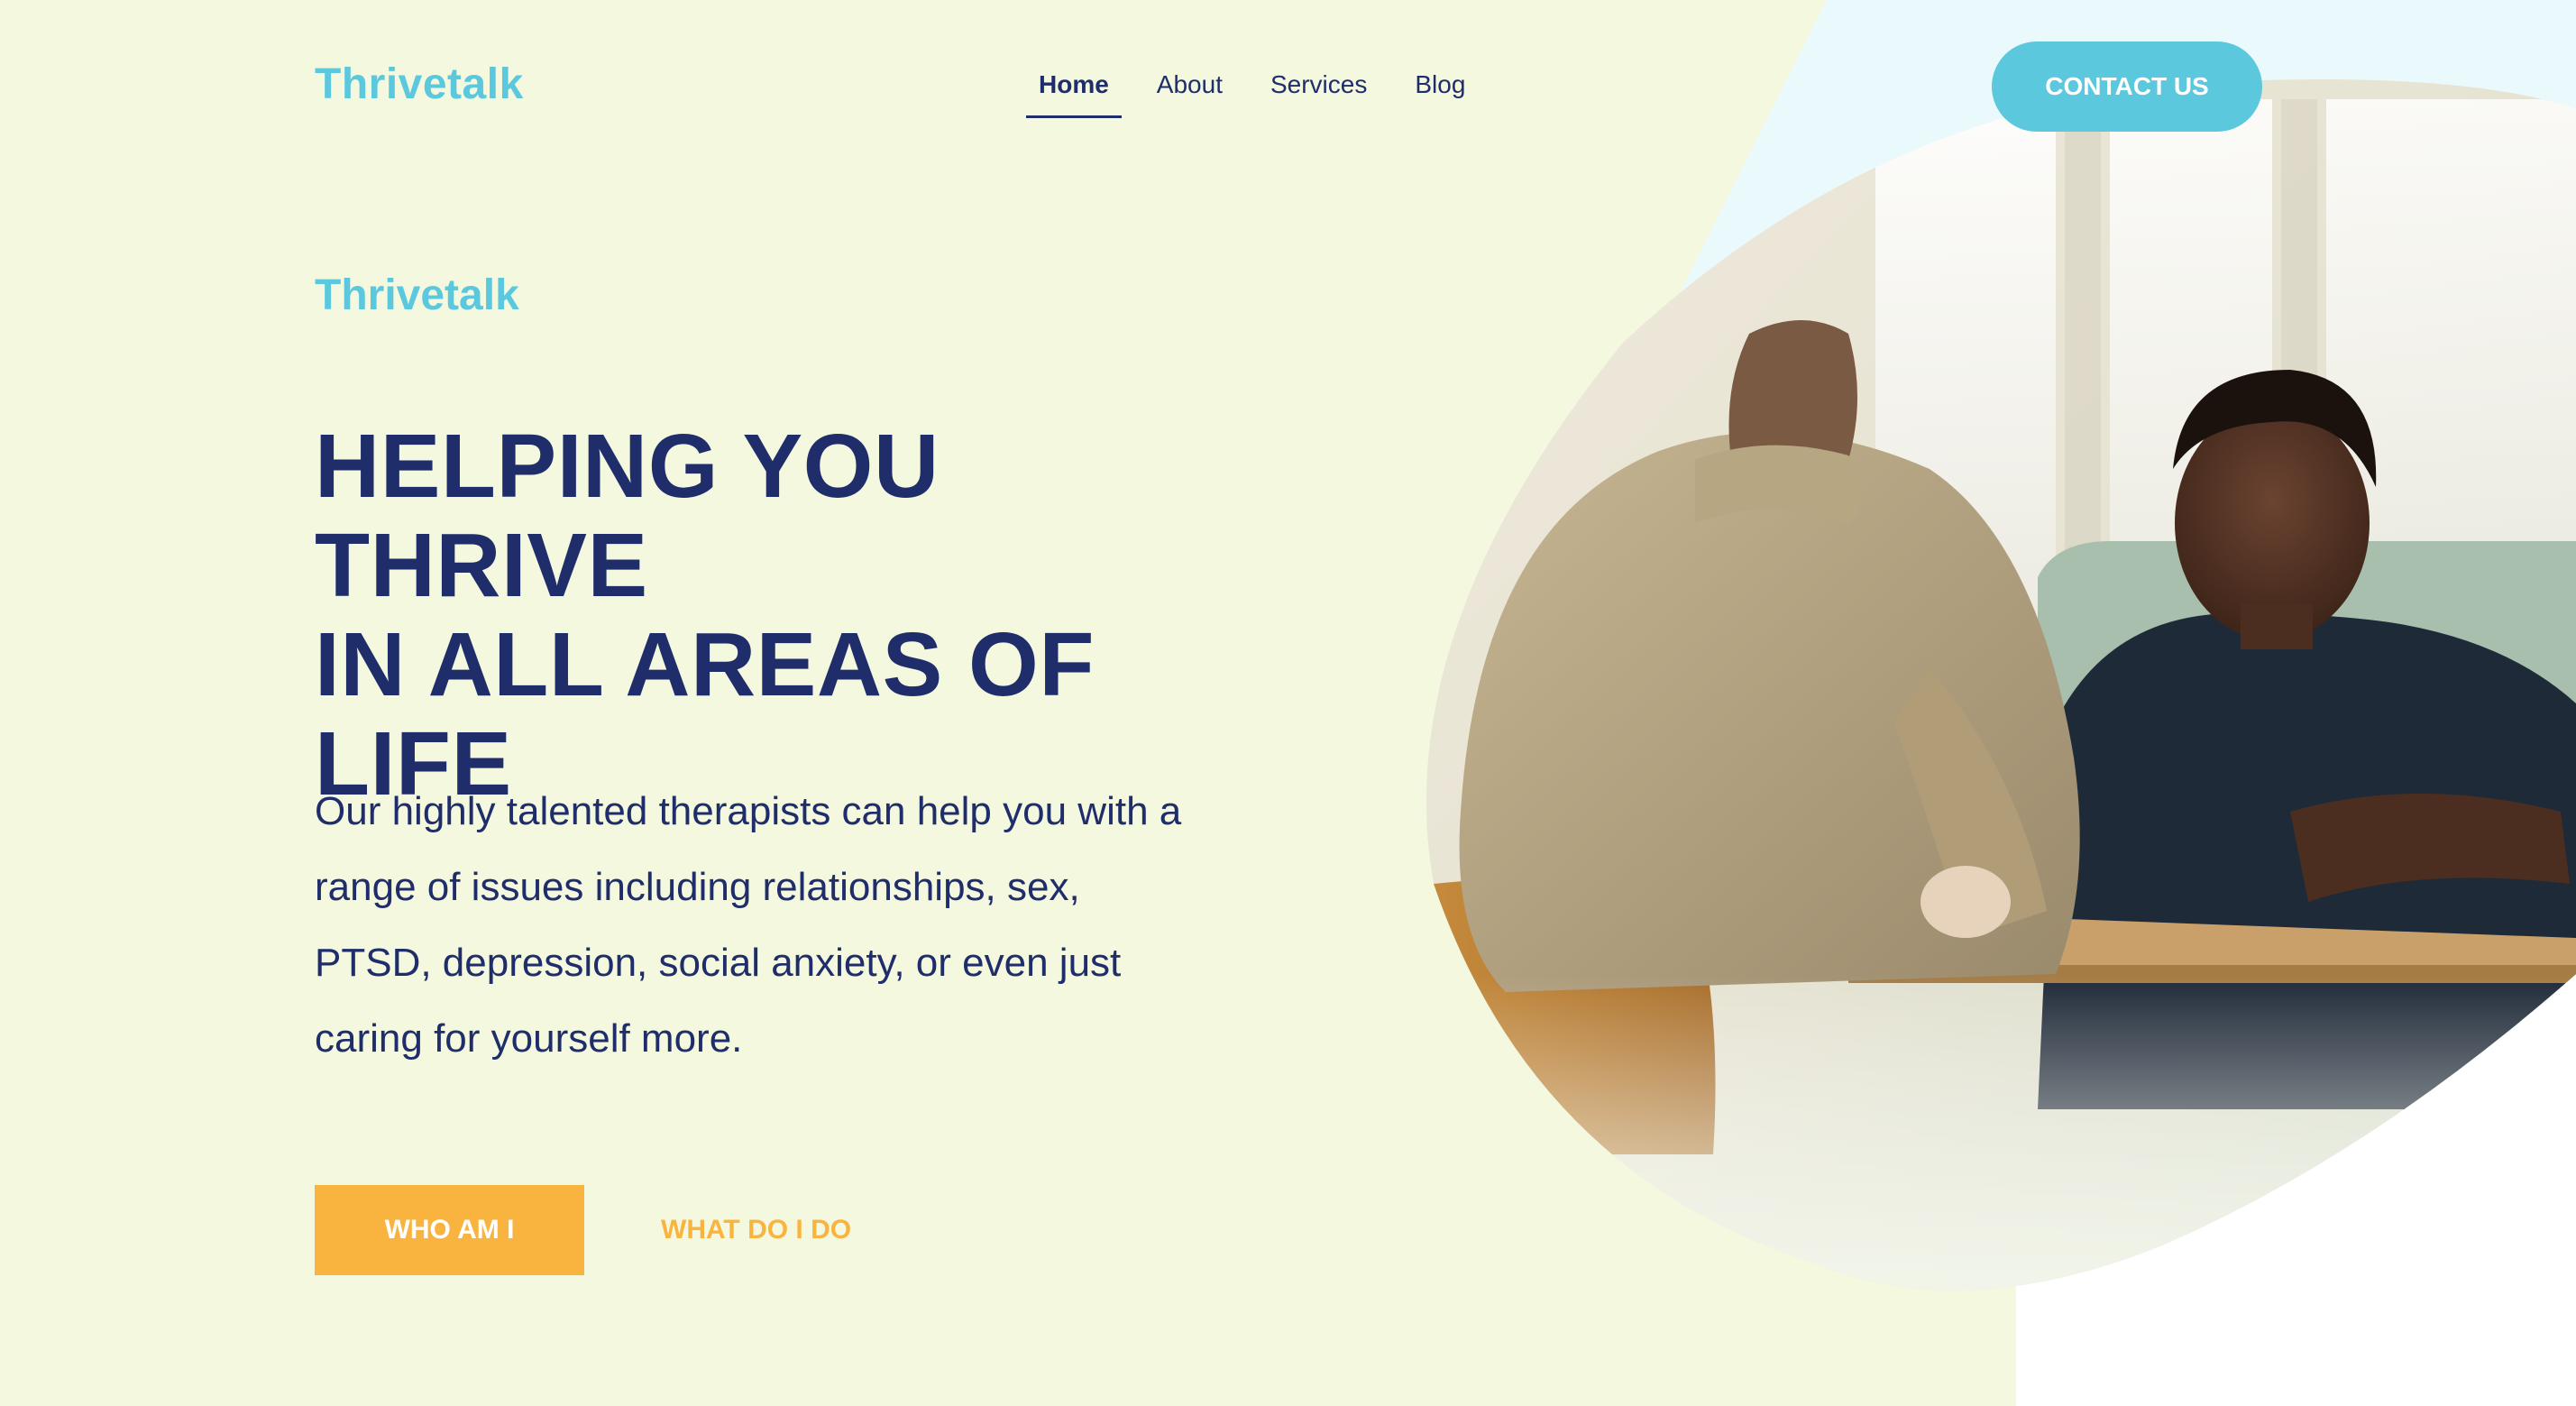 The image size is (2576, 1406). I want to click on hero-headline: HELPING YOU THRIVE IN ALL AREAS OF LIFE, so click(765, 615).